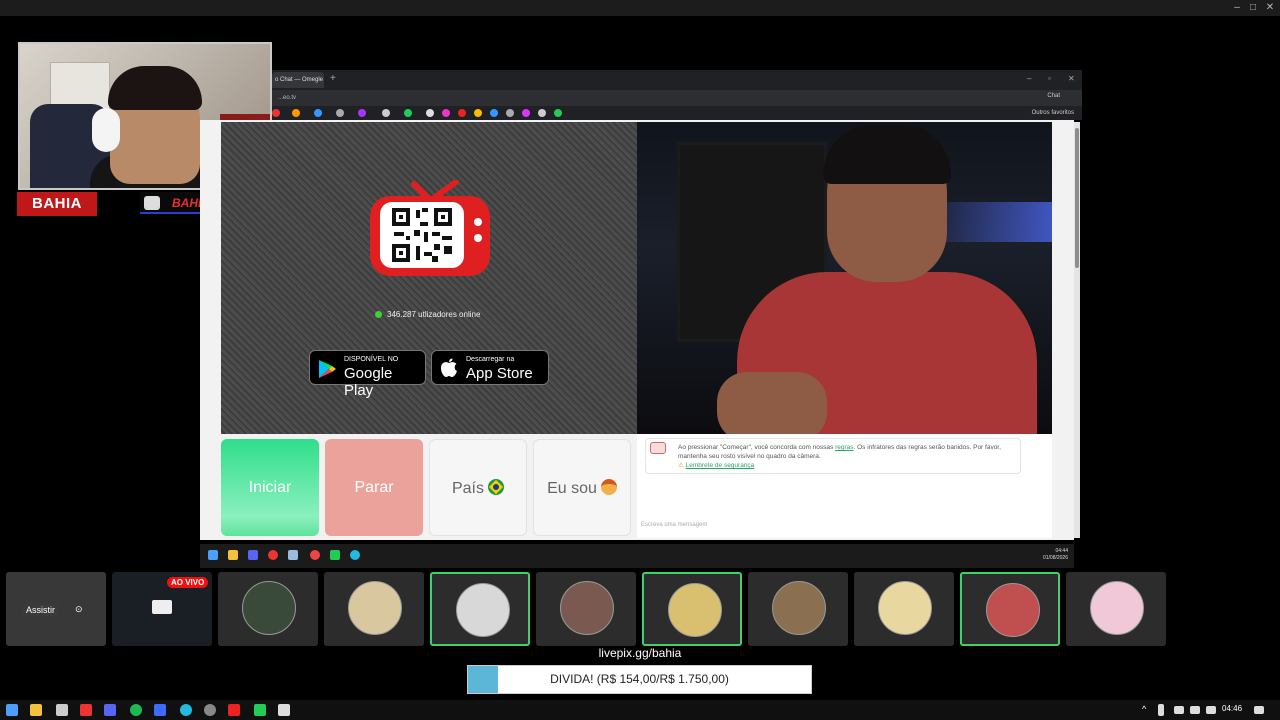 This screenshot has height=720, width=1280. Describe the element at coordinates (1055, 558) in the screenshot. I see `inner-date: 01/08/2026` at that location.